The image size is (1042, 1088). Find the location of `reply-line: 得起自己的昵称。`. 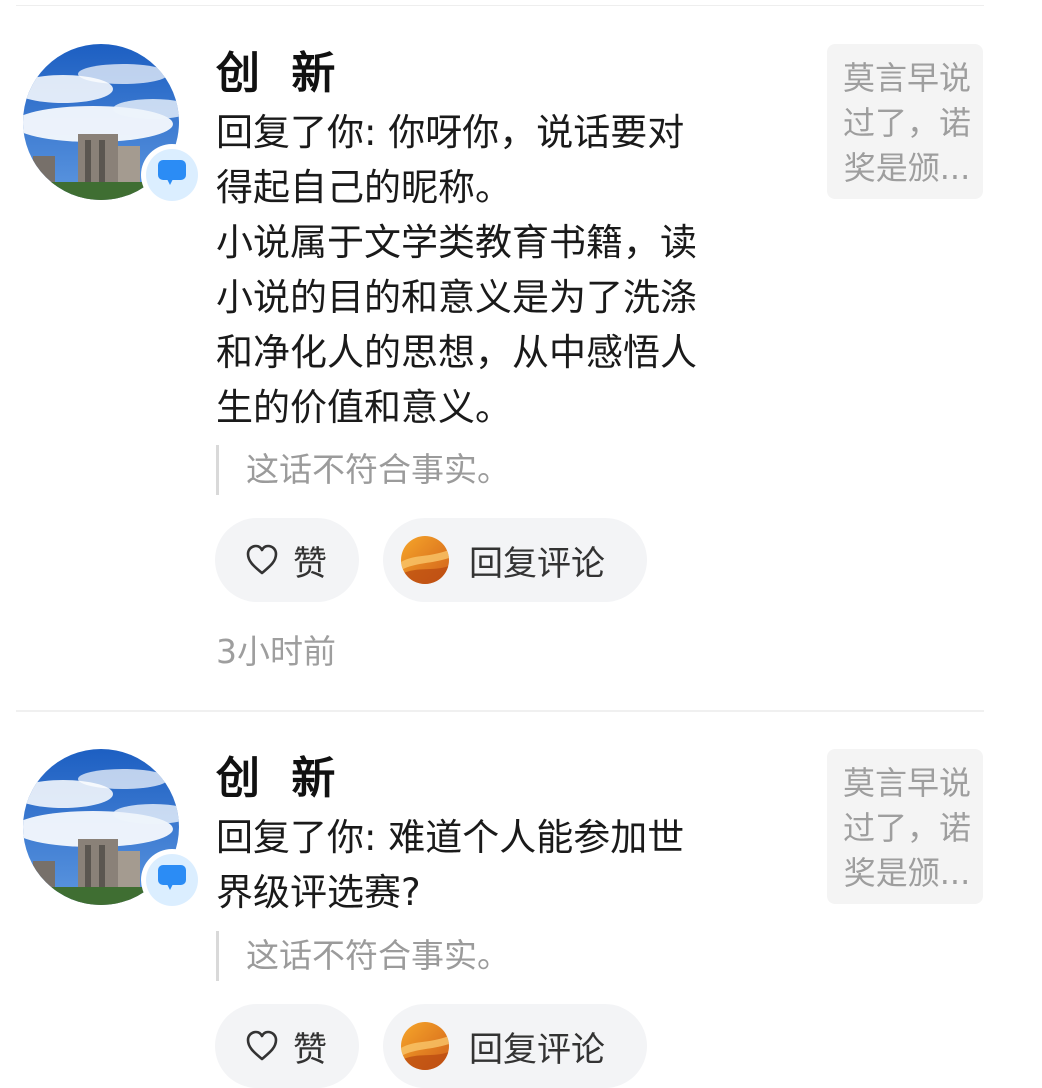

reply-line: 得起自己的昵称。 is located at coordinates (364, 187).